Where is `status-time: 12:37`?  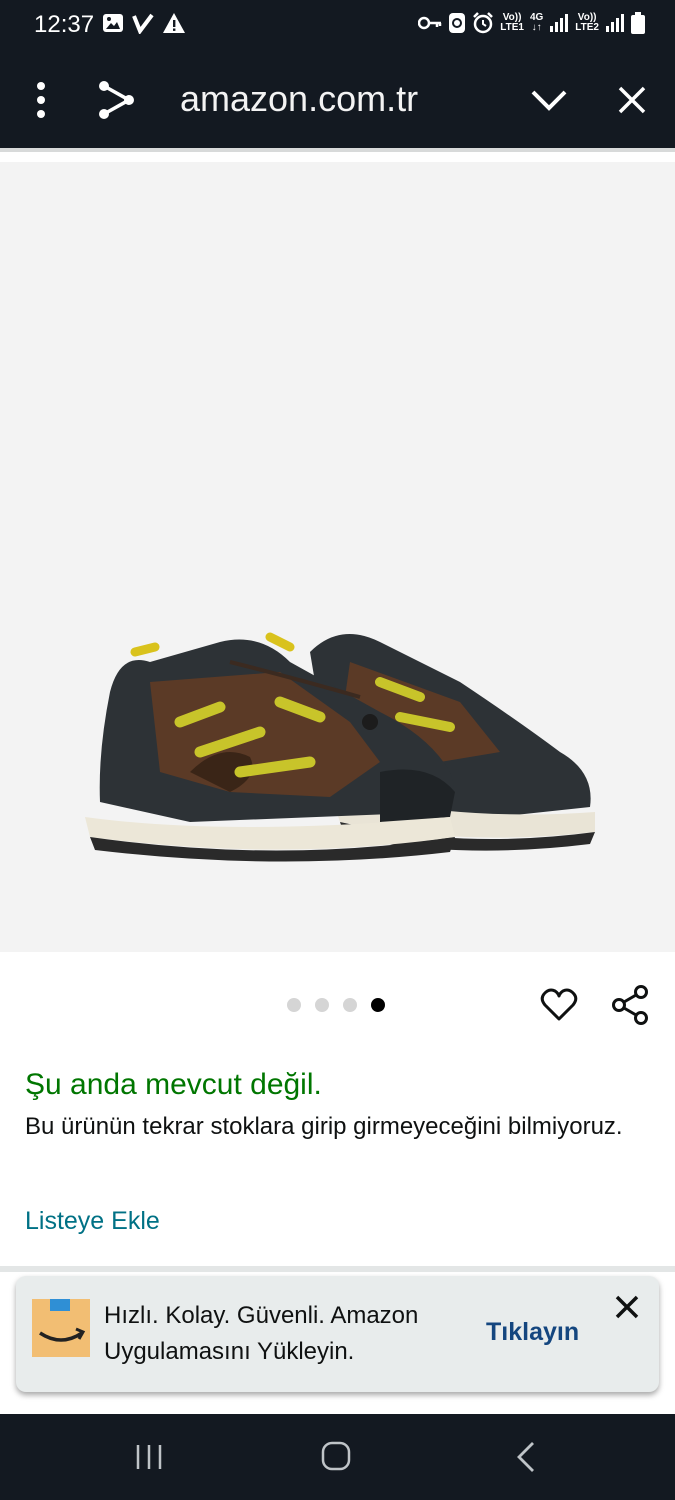 status-time: 12:37 is located at coordinates (64, 24).